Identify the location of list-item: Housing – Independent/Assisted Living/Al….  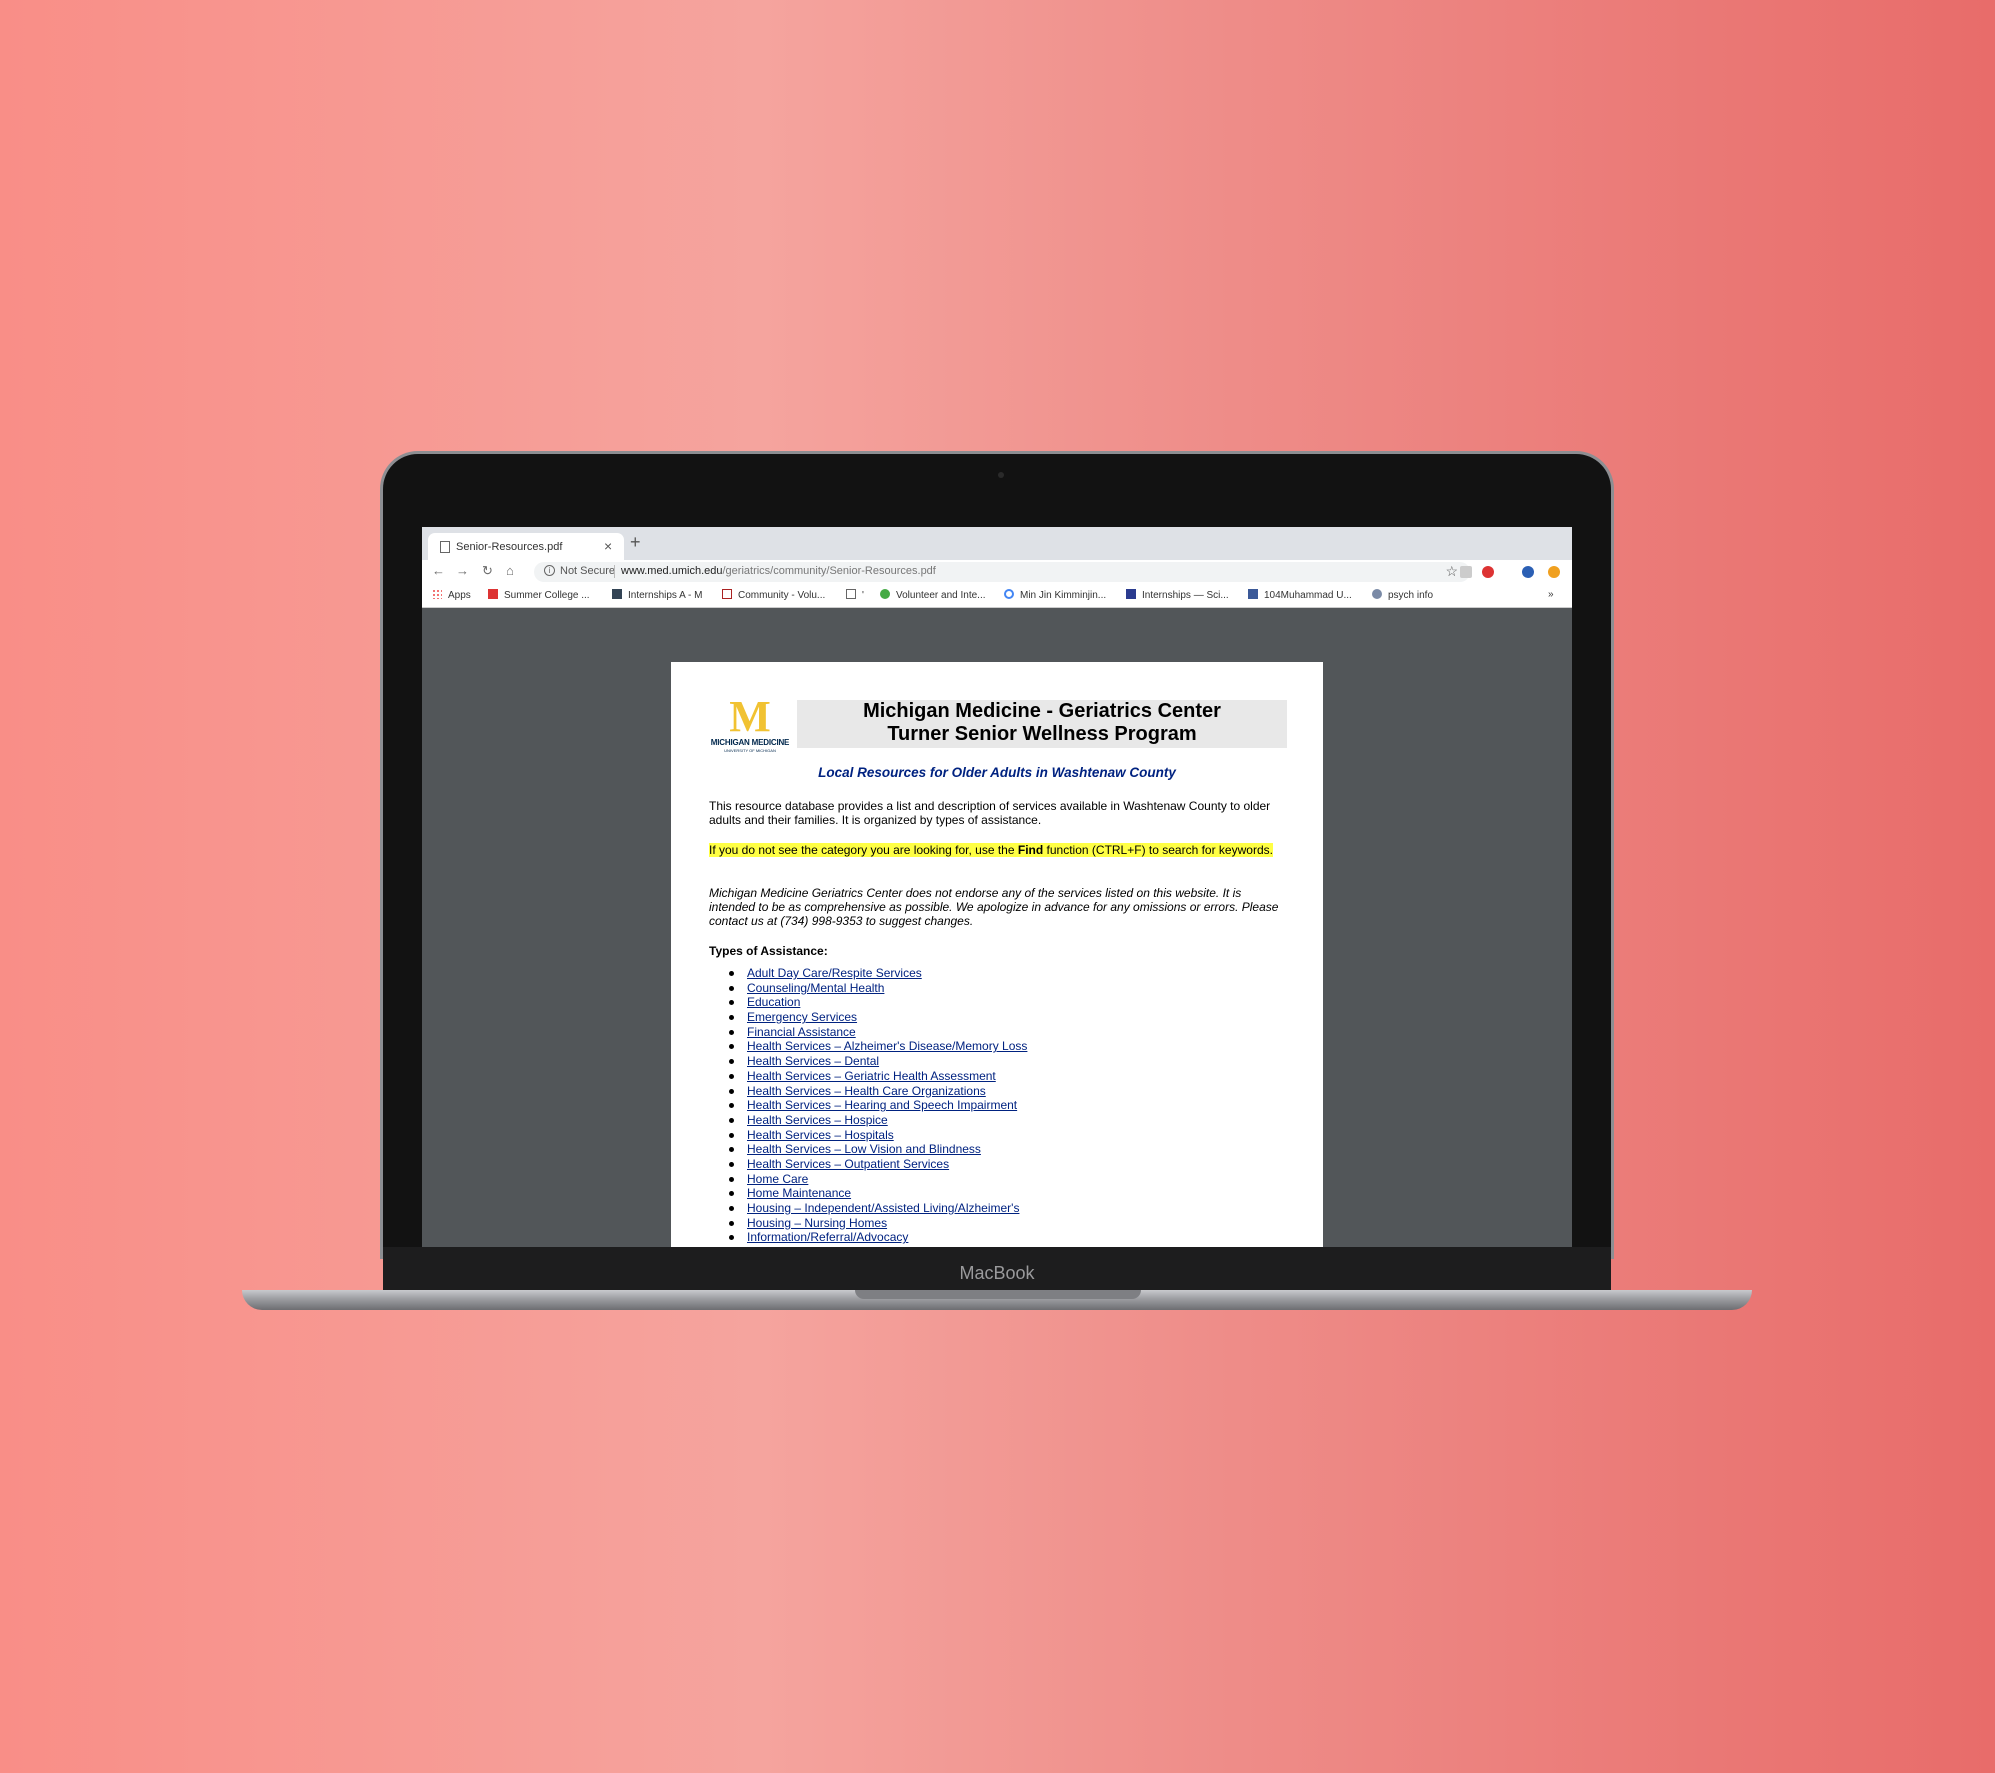
(868, 1208).